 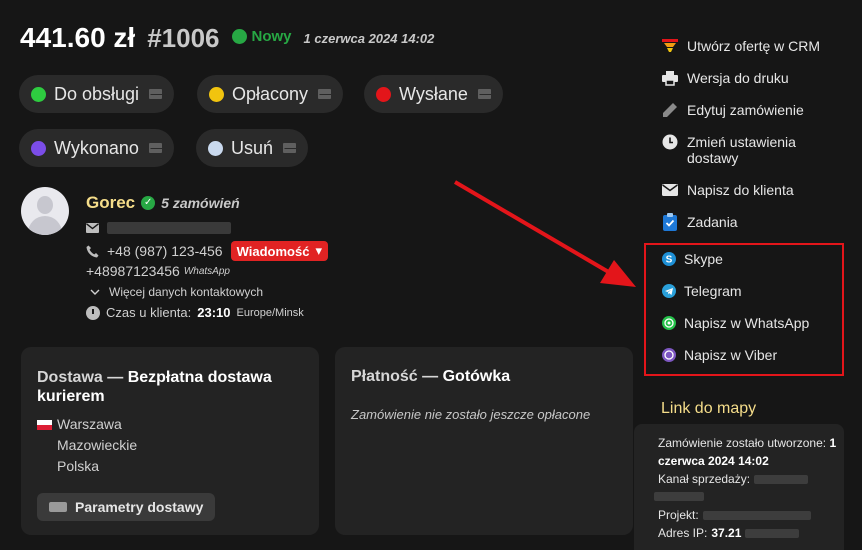 What do you see at coordinates (754, 46) in the screenshot?
I see `create-crm-offer-label: Utwórz ofertę w CRM` at bounding box center [754, 46].